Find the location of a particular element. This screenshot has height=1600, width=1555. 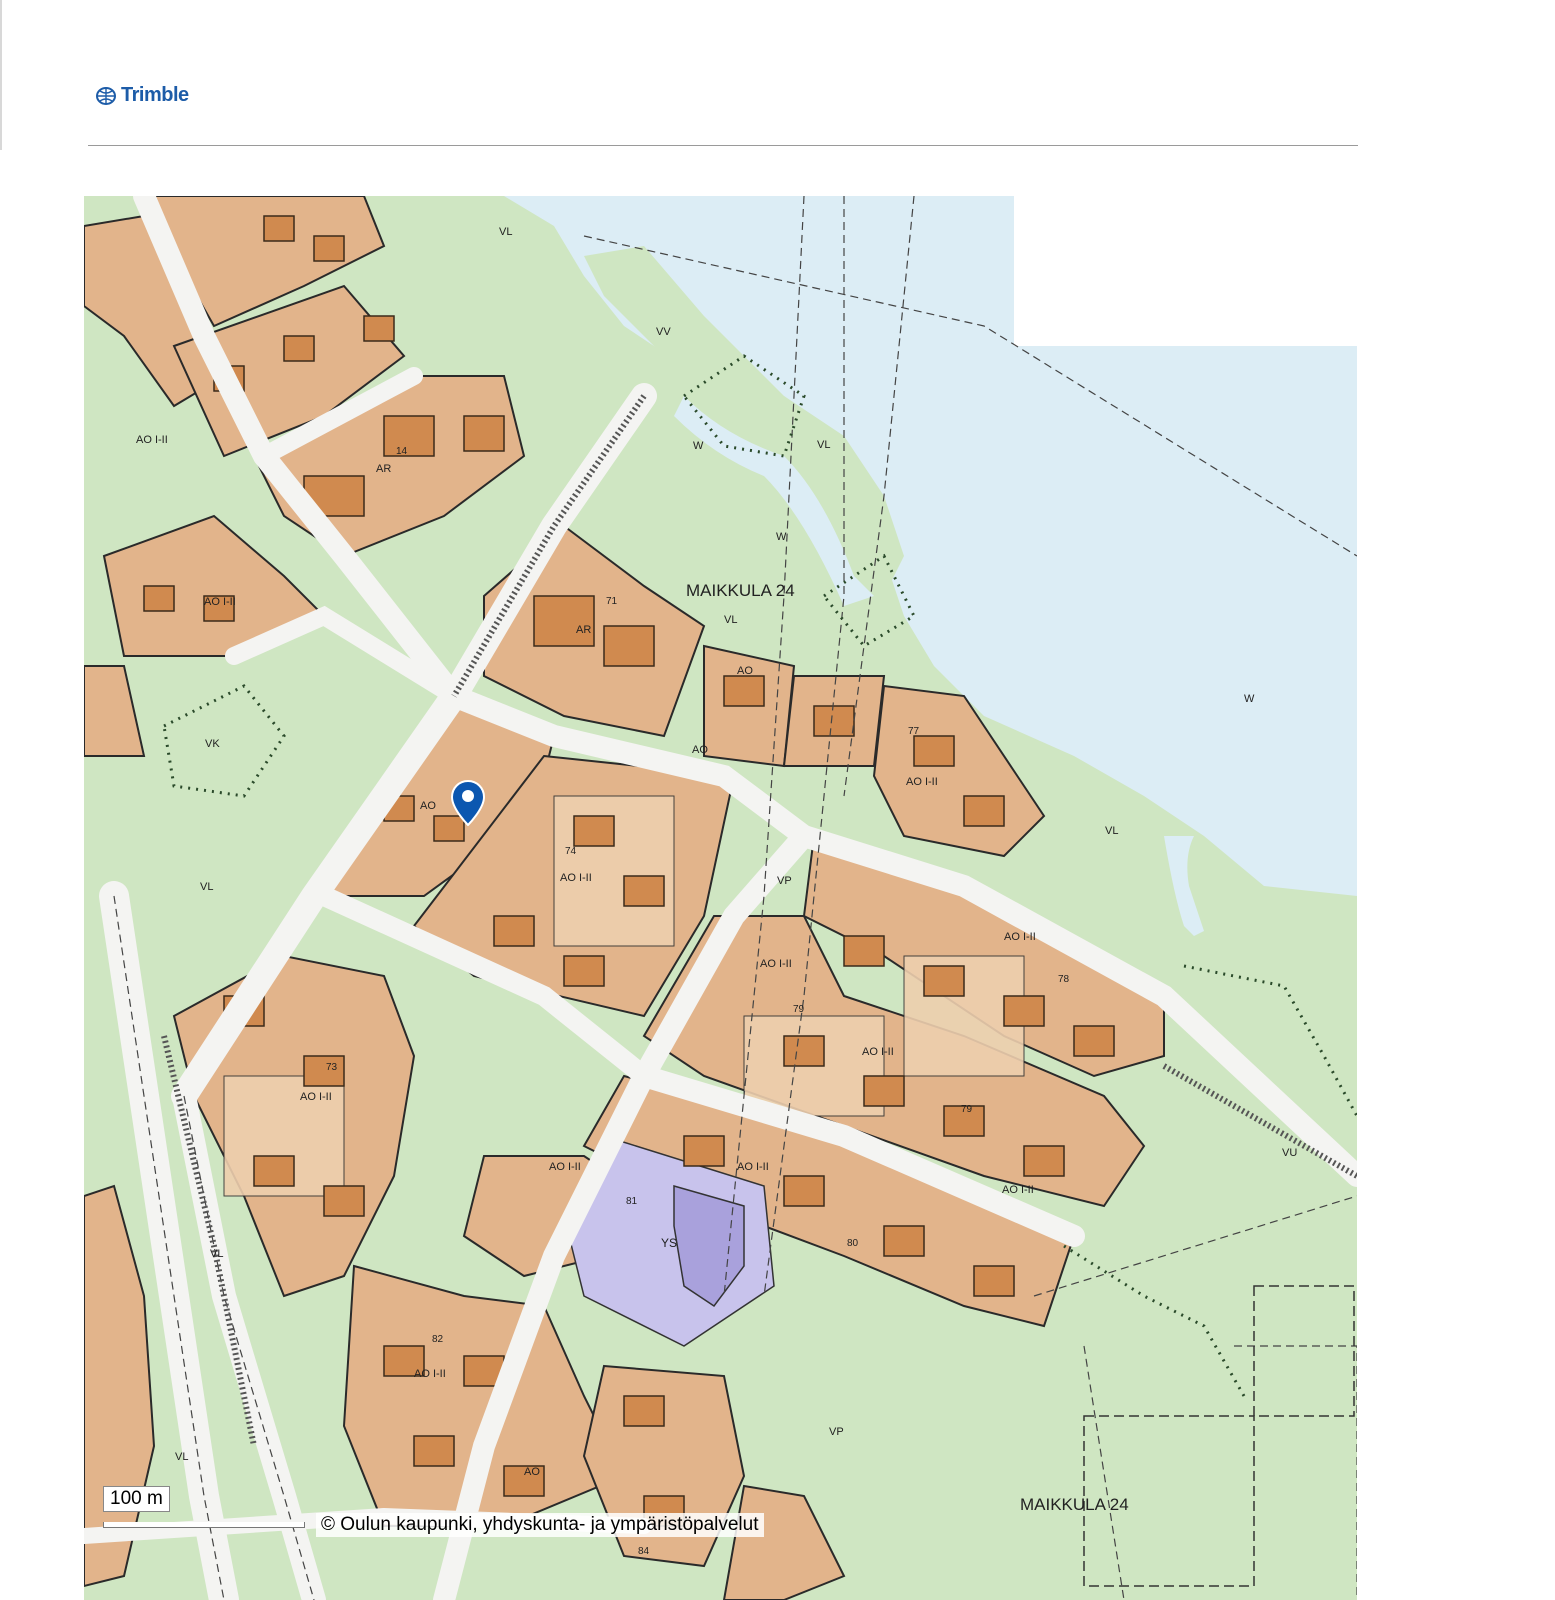

scale-label: 100 m is located at coordinates (136, 1499).